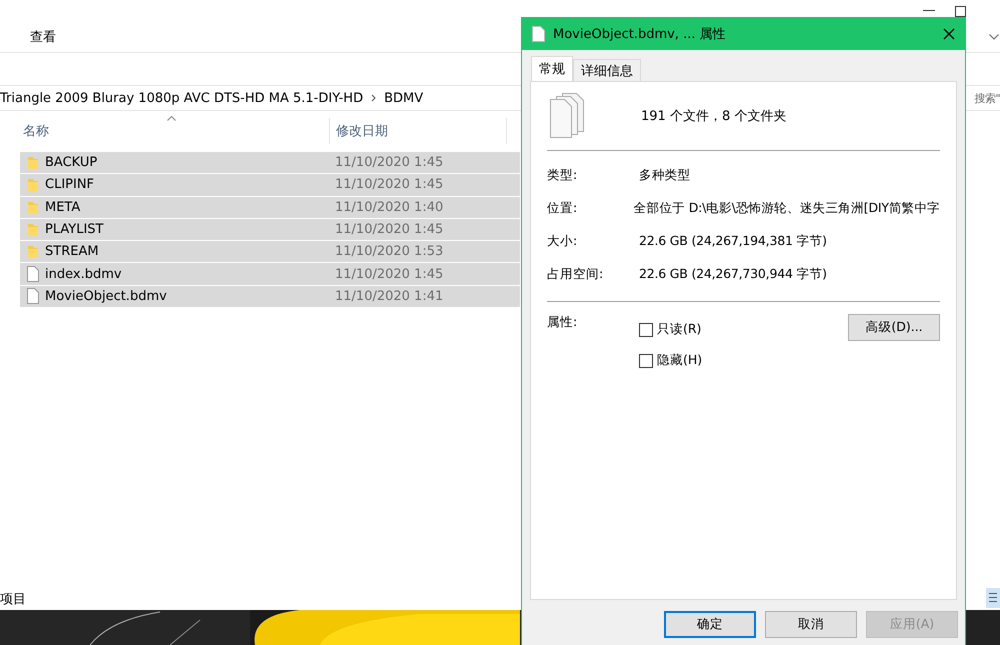 This screenshot has width=1000, height=645. Describe the element at coordinates (562, 208) in the screenshot. I see `property-label: 位置:` at that location.